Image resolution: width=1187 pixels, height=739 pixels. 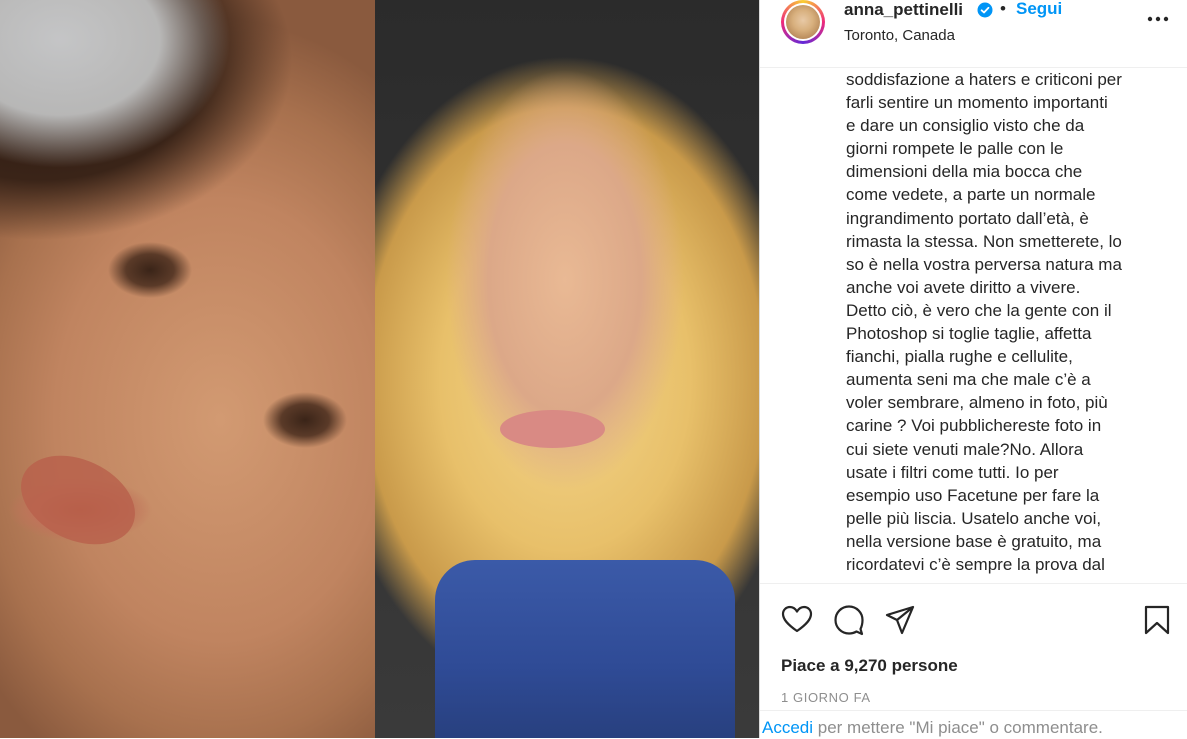 I want to click on caption-line: voler sembrare, almeno in foto, più, so click(x=977, y=403).